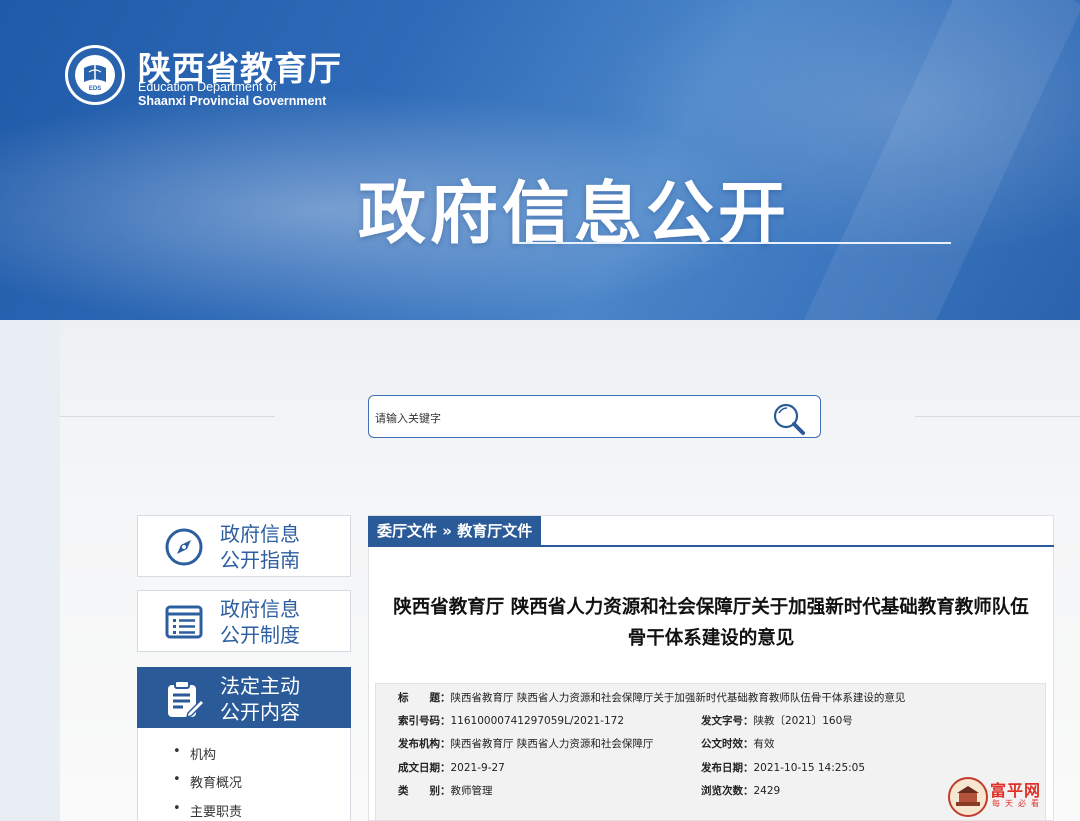  I want to click on sidebar-item-label: 机构, so click(203, 755).